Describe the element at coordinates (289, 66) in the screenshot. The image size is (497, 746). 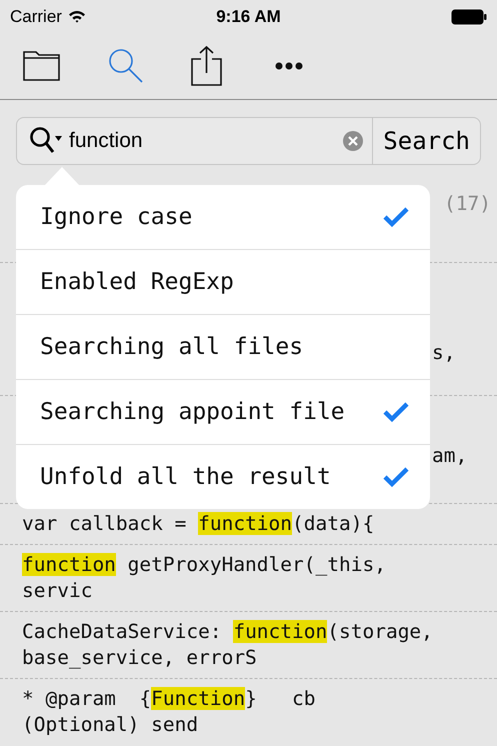
I see `more-icon` at that location.